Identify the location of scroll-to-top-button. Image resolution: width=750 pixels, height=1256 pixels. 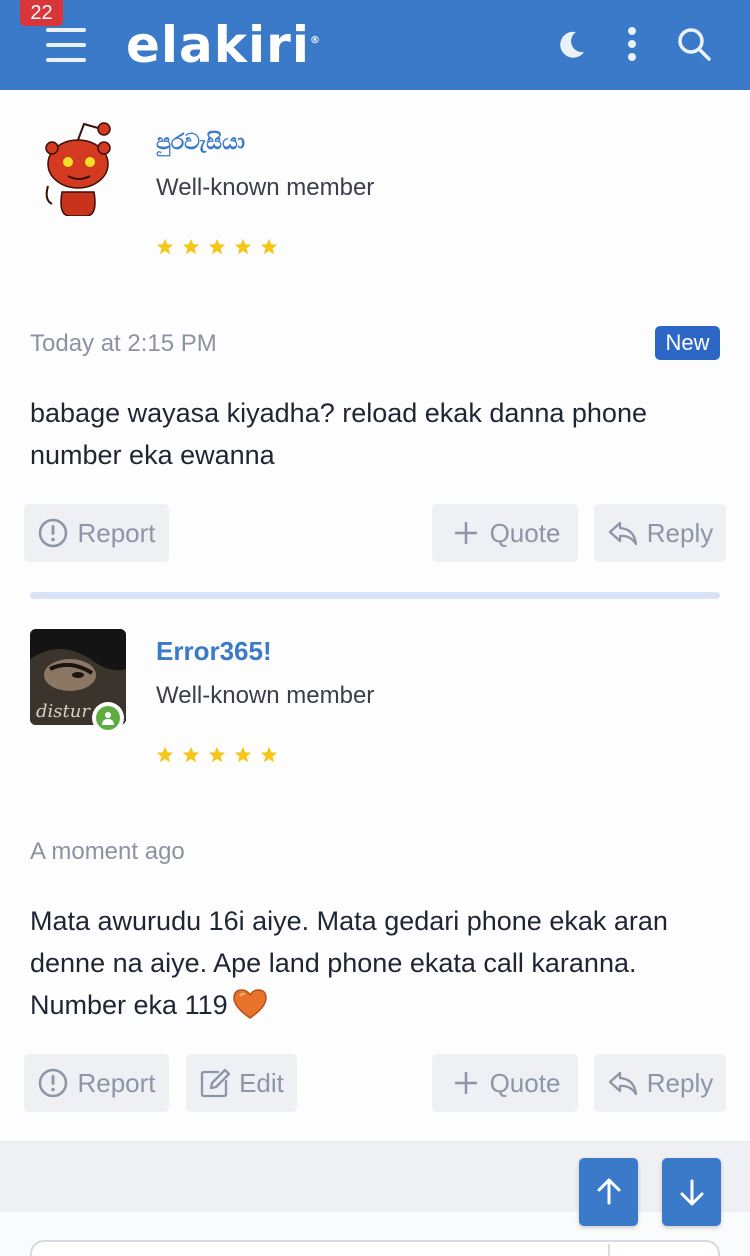
(608, 1192).